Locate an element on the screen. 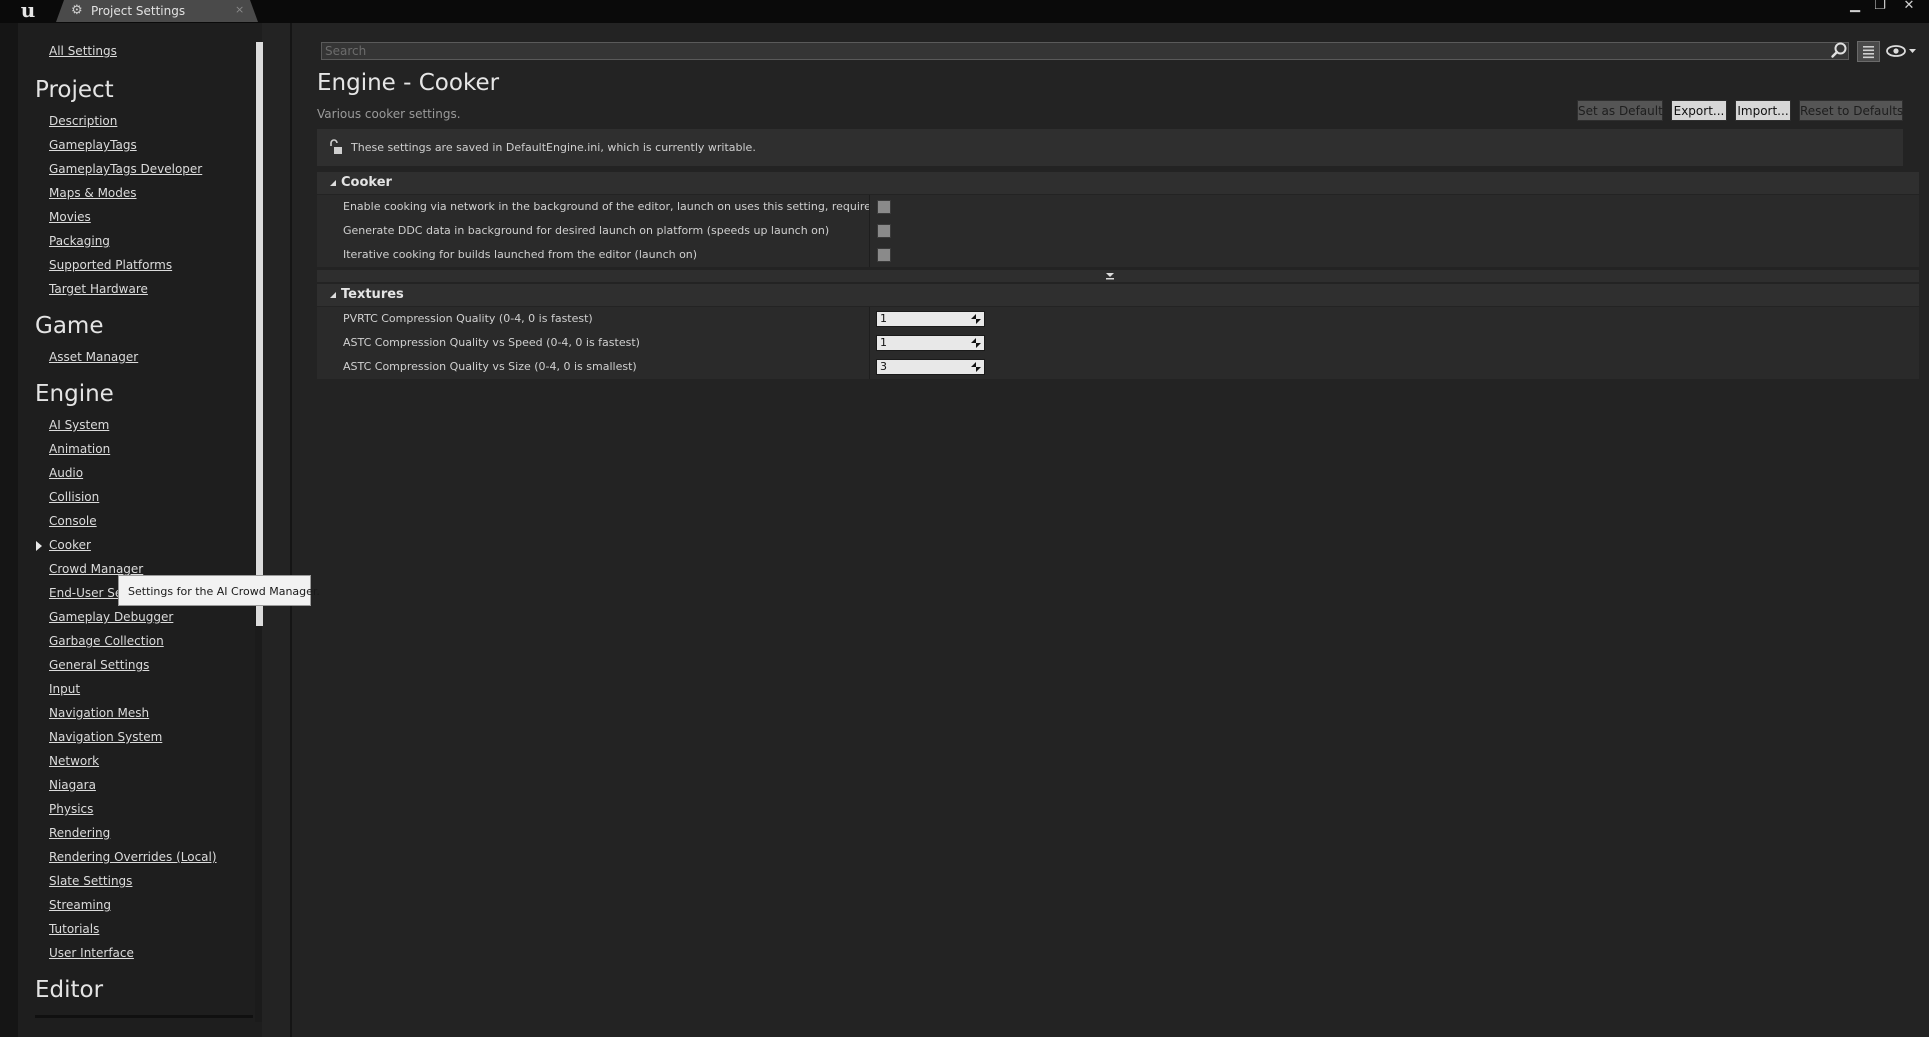  sidebar-item-all-settings: All Settings is located at coordinates (83, 51).